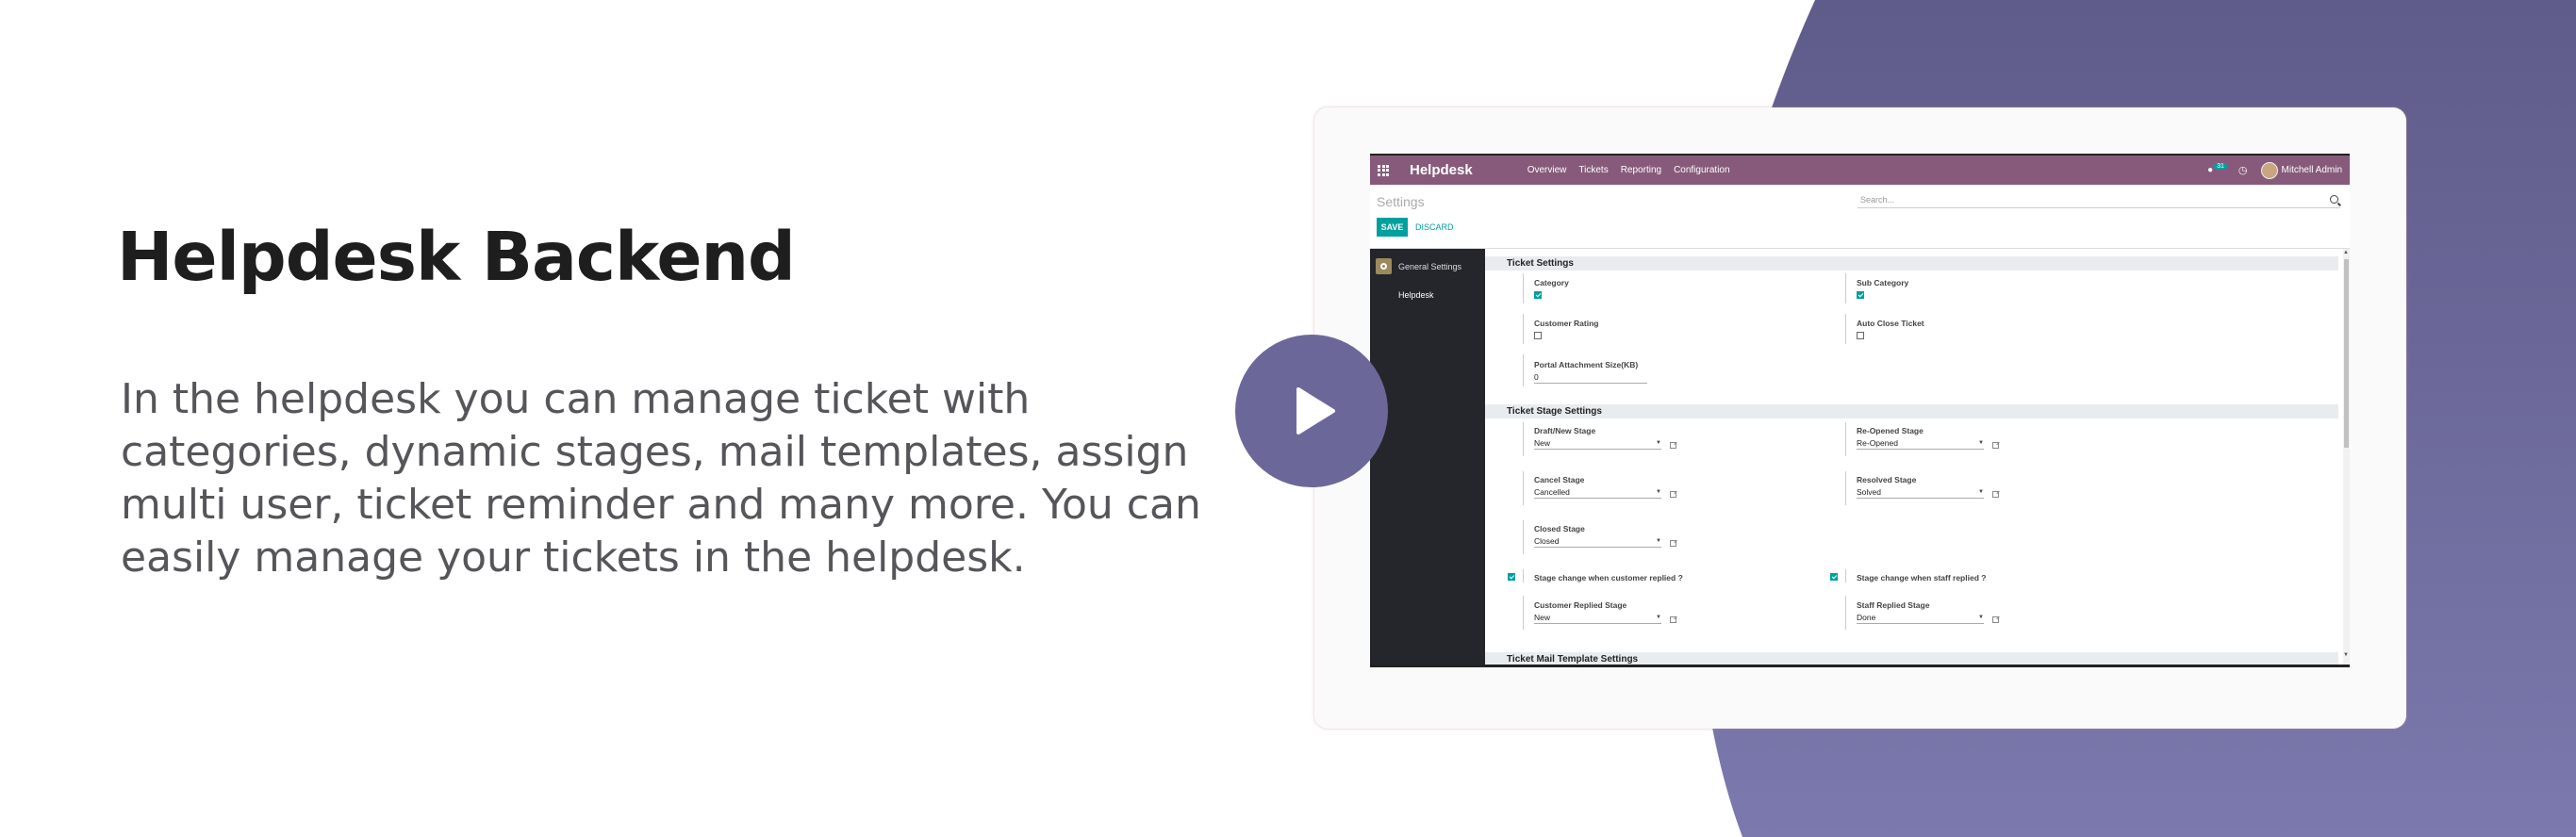  Describe the element at coordinates (1911, 658) in the screenshot. I see `section-mail-settings: Ticket Mail Template Settings` at that location.